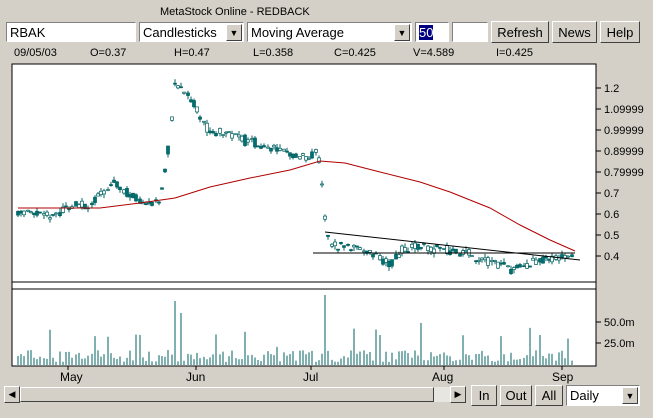 The width and height of the screenshot is (653, 418). I want to click on refresh-button: Refresh, so click(520, 32).